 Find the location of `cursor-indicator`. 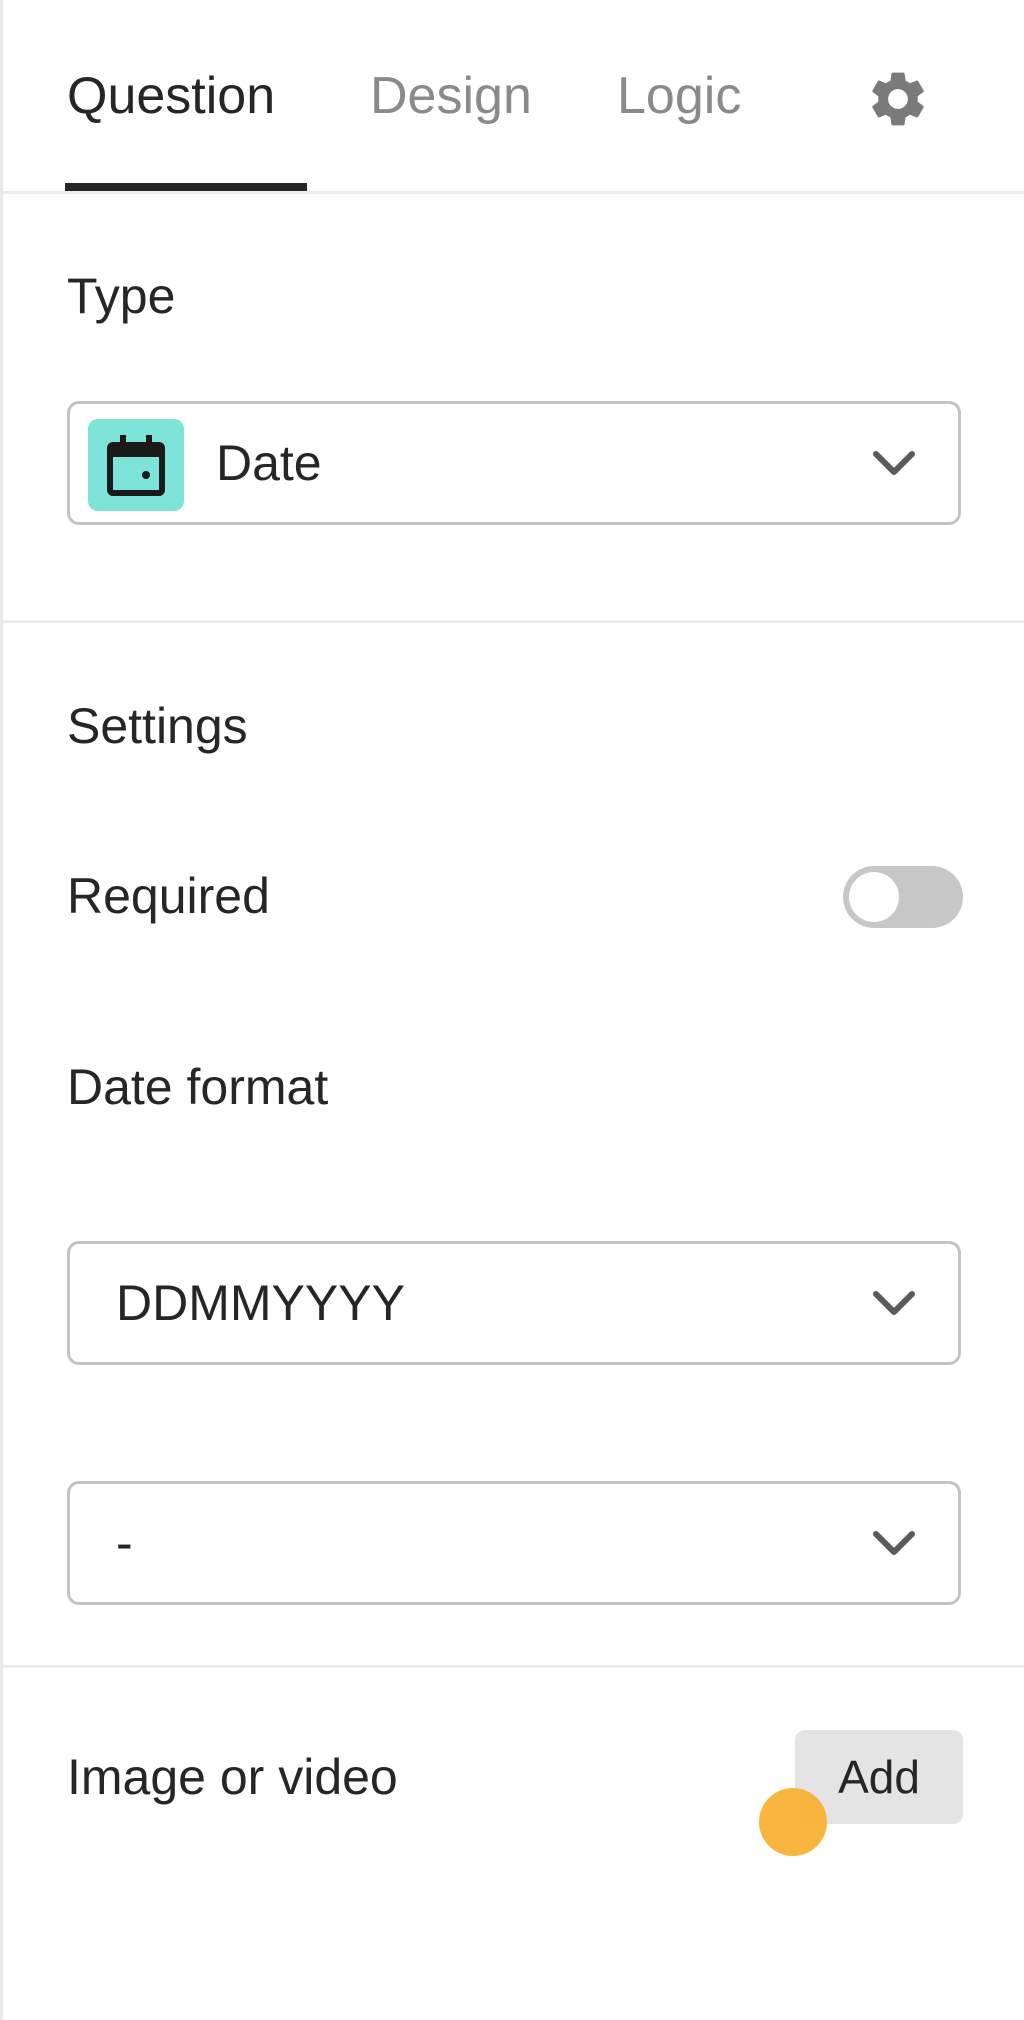

cursor-indicator is located at coordinates (793, 1822).